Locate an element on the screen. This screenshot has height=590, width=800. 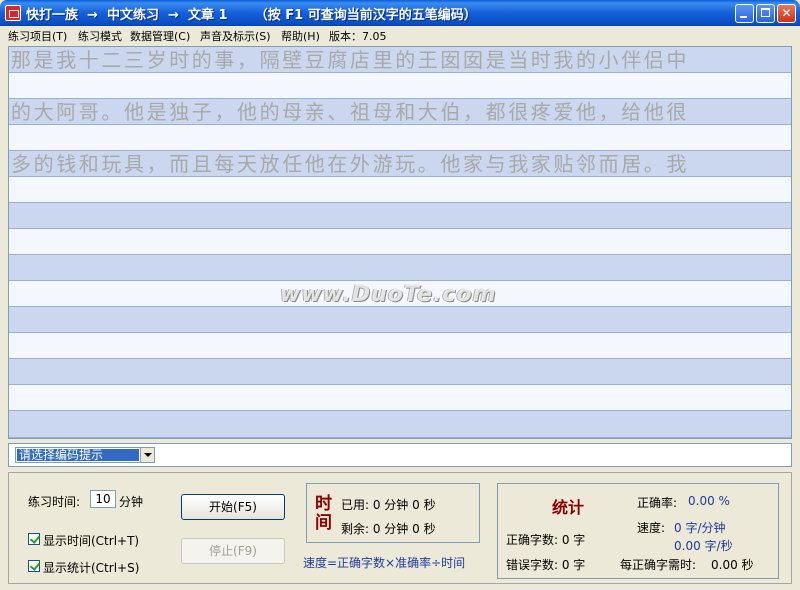
time-per-char-value: 0.00 秒 is located at coordinates (732, 565).